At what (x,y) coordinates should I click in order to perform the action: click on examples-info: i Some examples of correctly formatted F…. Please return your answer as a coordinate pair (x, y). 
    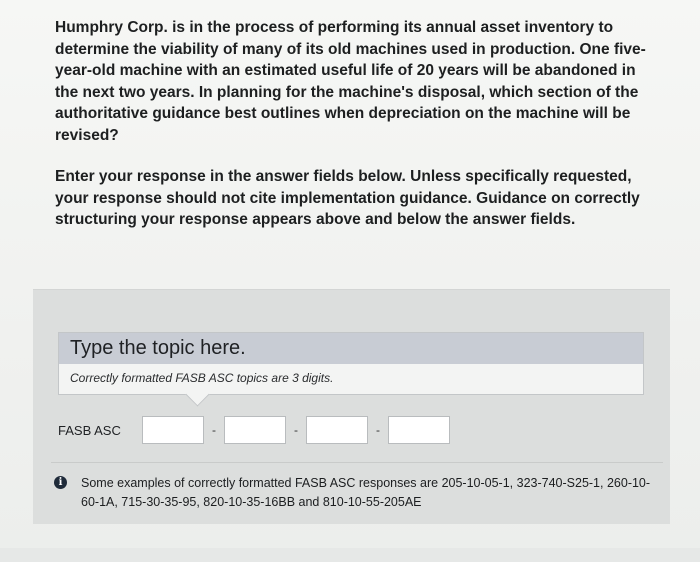
    Looking at the image, I should click on (357, 491).